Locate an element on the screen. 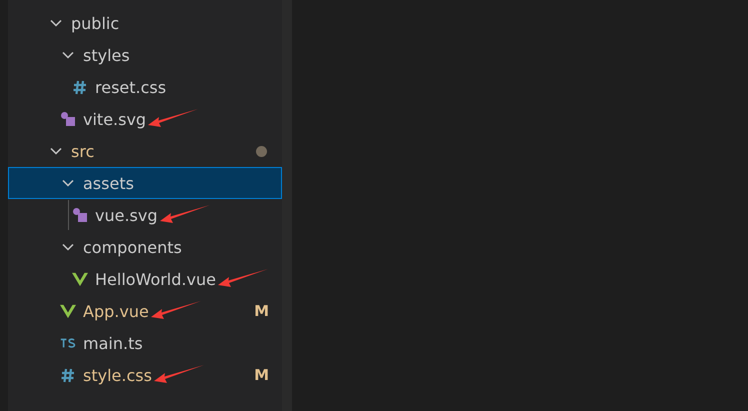 This screenshot has height=411, width=748. file-row: App.vue M is located at coordinates (145, 311).